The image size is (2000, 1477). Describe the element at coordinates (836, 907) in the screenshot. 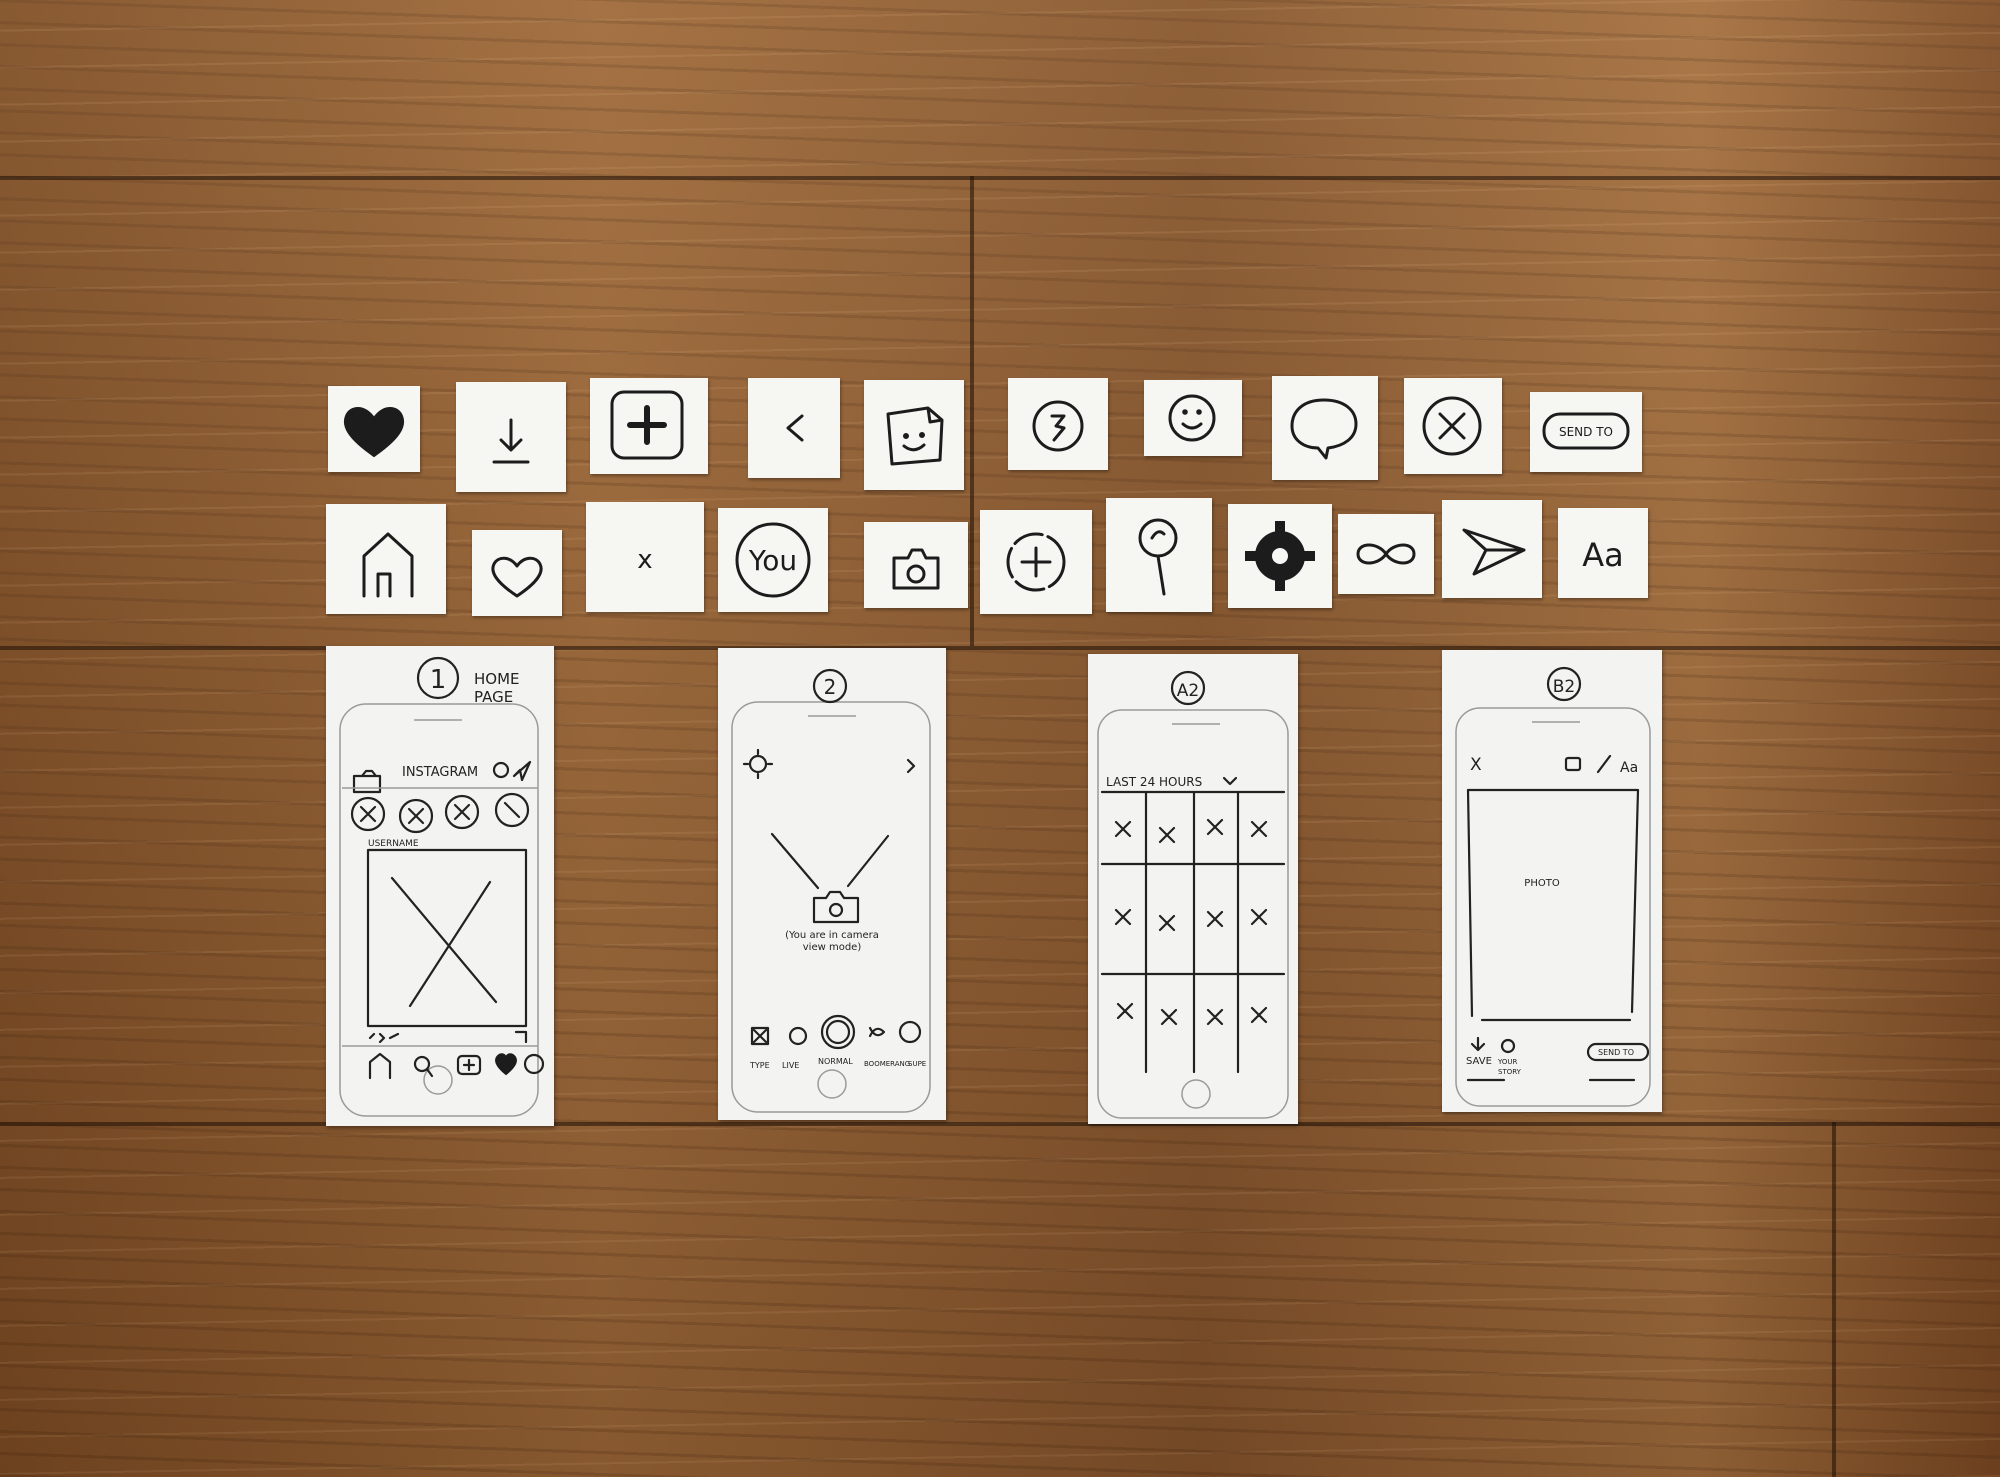

I see `camera-view-icon` at that location.